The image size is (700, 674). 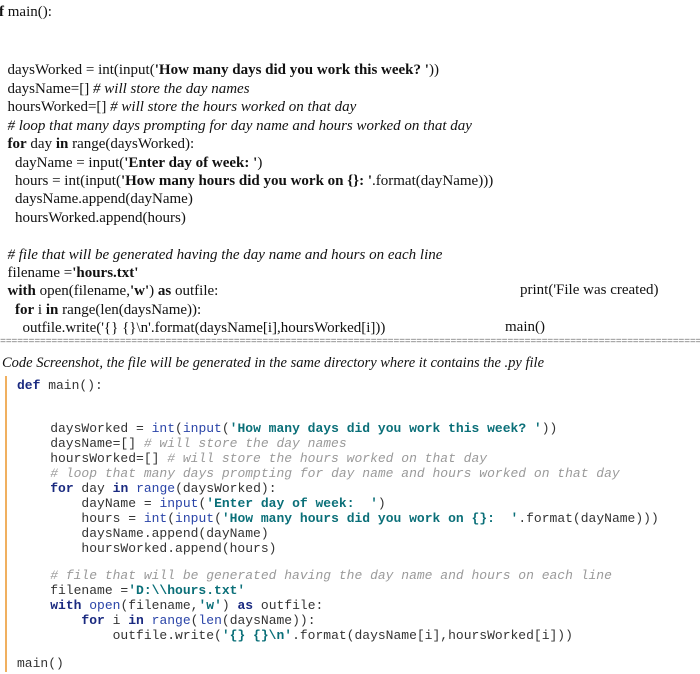 What do you see at coordinates (40, 663) in the screenshot?
I see `code-token: main()` at bounding box center [40, 663].